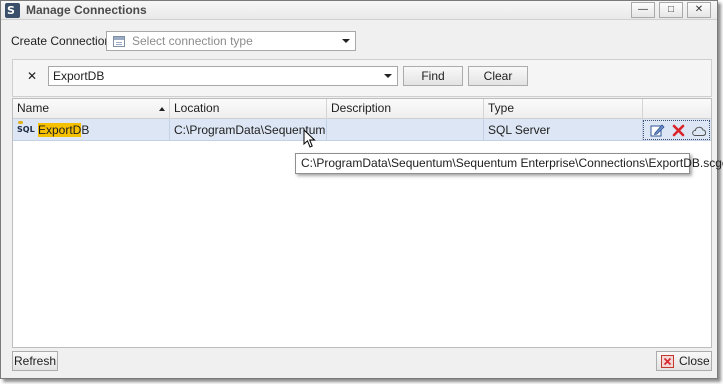 The height and width of the screenshot is (384, 723). What do you see at coordinates (405, 130) in the screenshot?
I see `cell-description` at bounding box center [405, 130].